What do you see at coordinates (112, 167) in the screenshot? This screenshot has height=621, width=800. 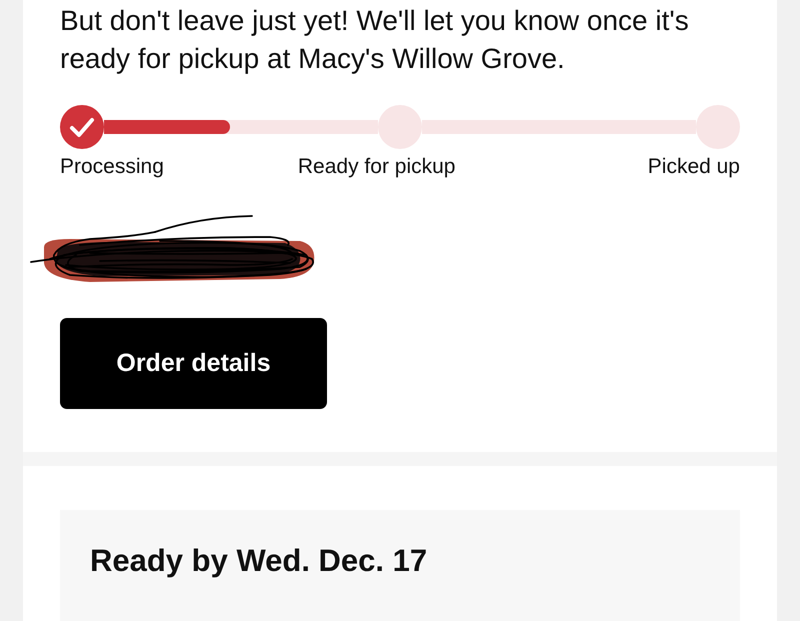 I see `step-label: Processing` at bounding box center [112, 167].